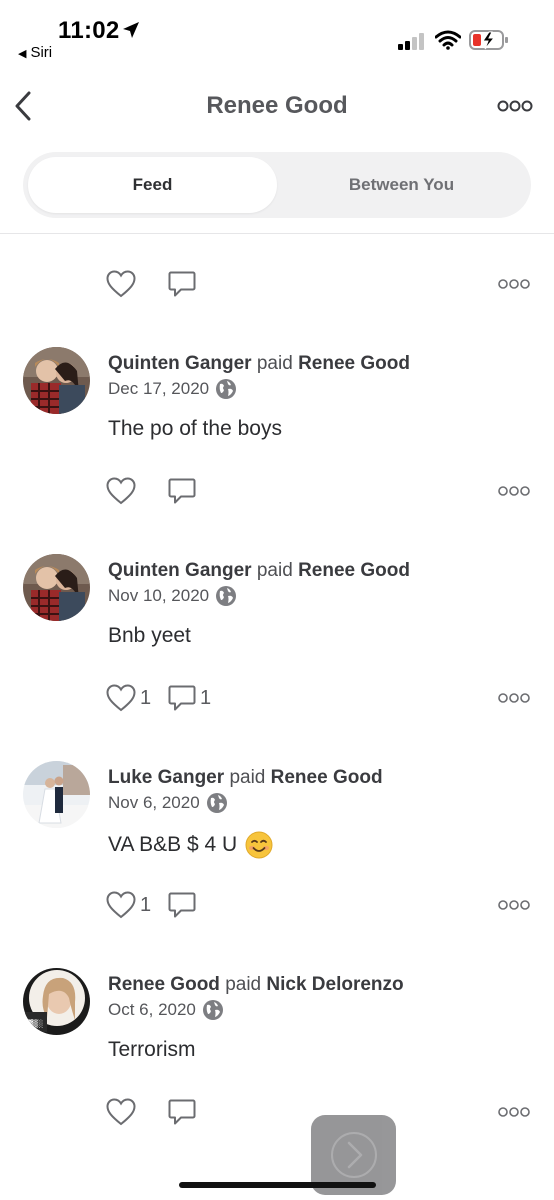 The width and height of the screenshot is (554, 1200). I want to click on transaction-title: Renee Good paid Nick Delorenzo, so click(256, 985).